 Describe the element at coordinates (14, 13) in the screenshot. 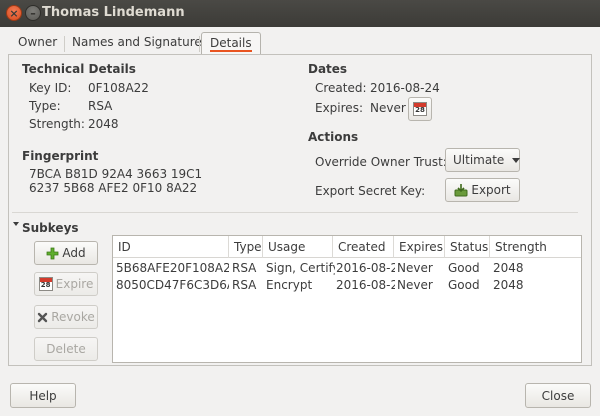

I see `close-window-icon: ×` at that location.